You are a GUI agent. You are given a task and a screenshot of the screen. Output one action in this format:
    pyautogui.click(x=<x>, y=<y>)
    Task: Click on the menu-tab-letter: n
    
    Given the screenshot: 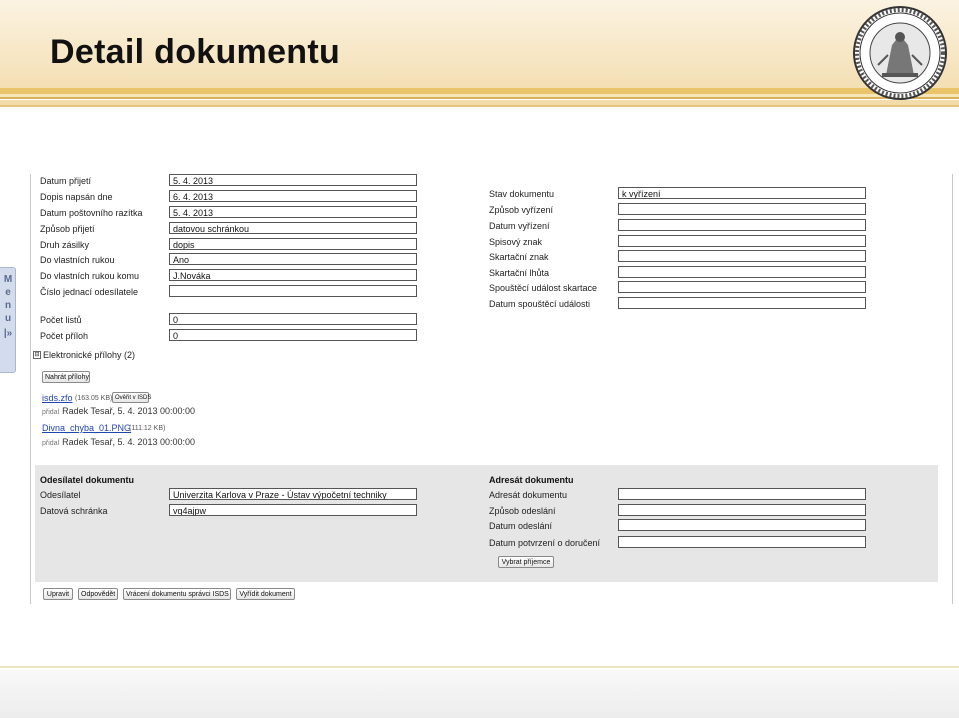 What is the action you would take?
    pyautogui.click(x=8, y=305)
    